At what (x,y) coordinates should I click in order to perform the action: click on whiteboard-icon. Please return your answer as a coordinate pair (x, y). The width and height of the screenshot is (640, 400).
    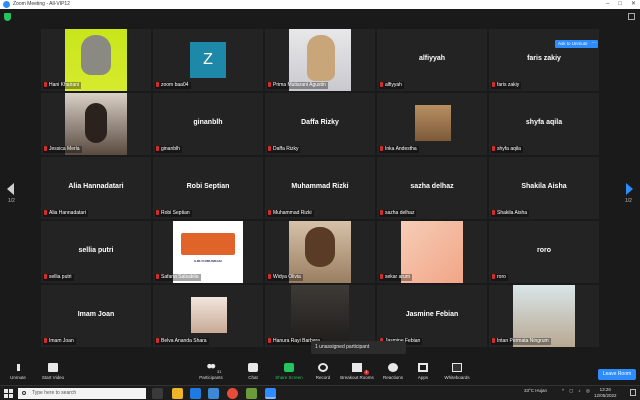
    Looking at the image, I should click on (457, 367).